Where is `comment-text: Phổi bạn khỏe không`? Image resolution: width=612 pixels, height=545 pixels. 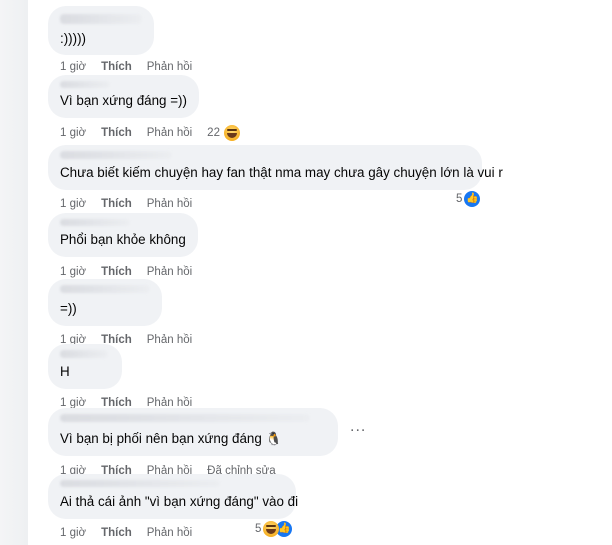 comment-text: Phổi bạn khỏe không is located at coordinates (123, 239).